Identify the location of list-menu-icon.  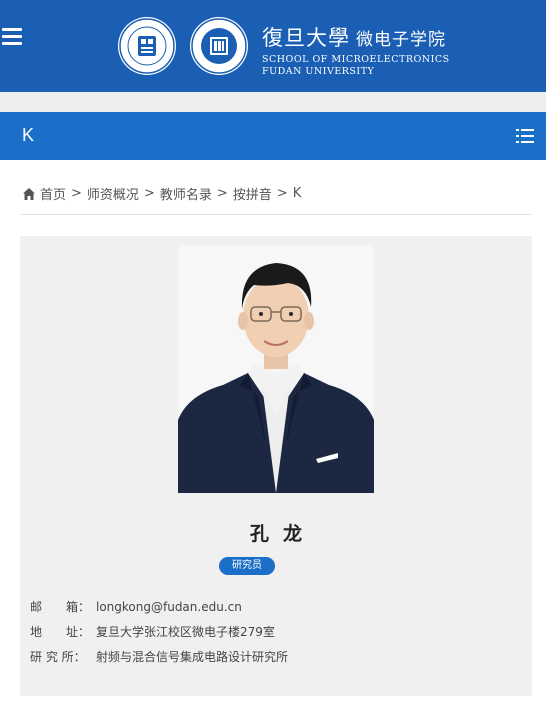
(525, 136).